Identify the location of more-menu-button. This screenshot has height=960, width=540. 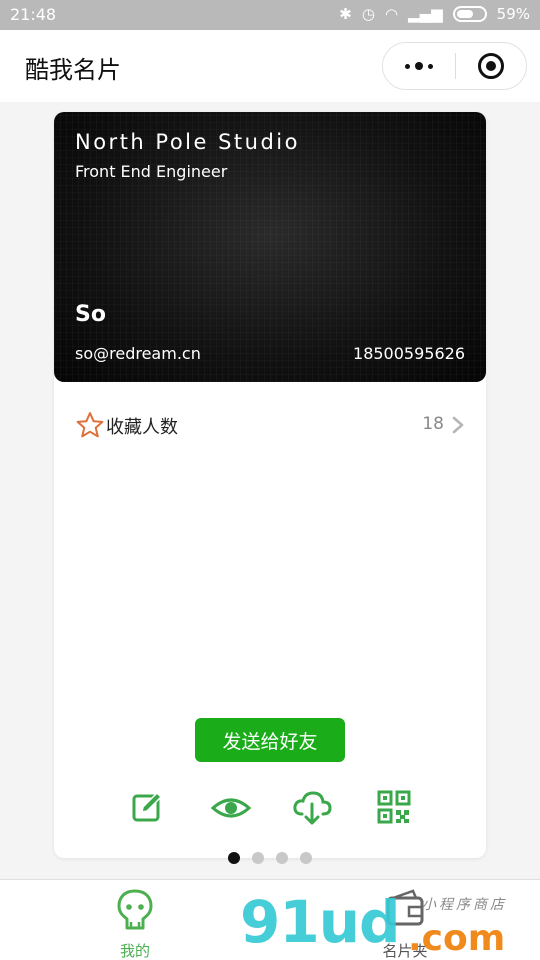
(419, 66).